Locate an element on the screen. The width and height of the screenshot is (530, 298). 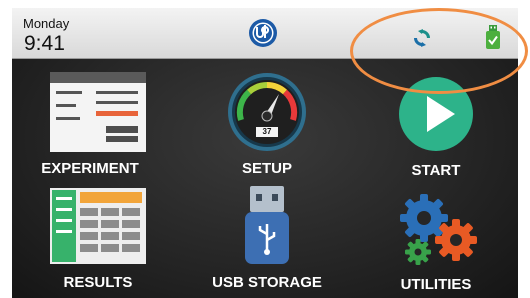
experiment-label: EXPERIMENT is located at coordinates (90, 168).